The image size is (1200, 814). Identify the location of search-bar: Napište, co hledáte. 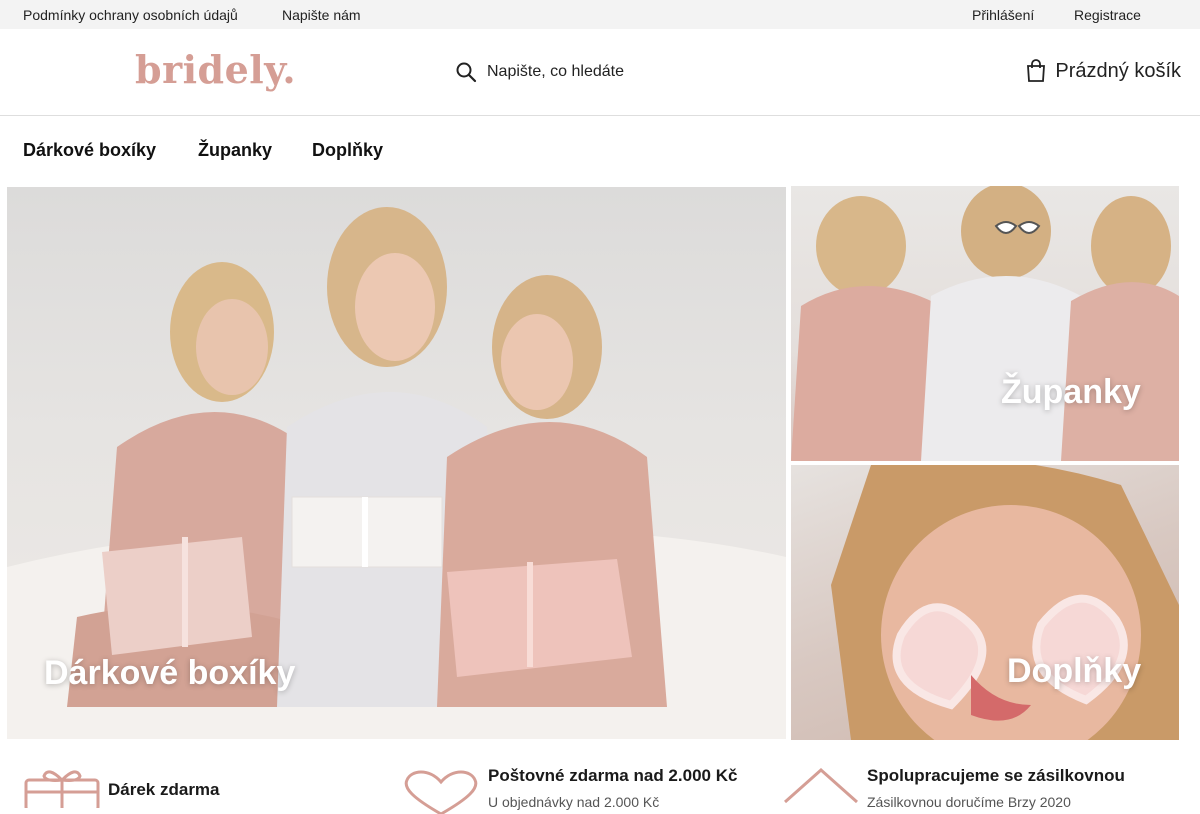
(539, 72).